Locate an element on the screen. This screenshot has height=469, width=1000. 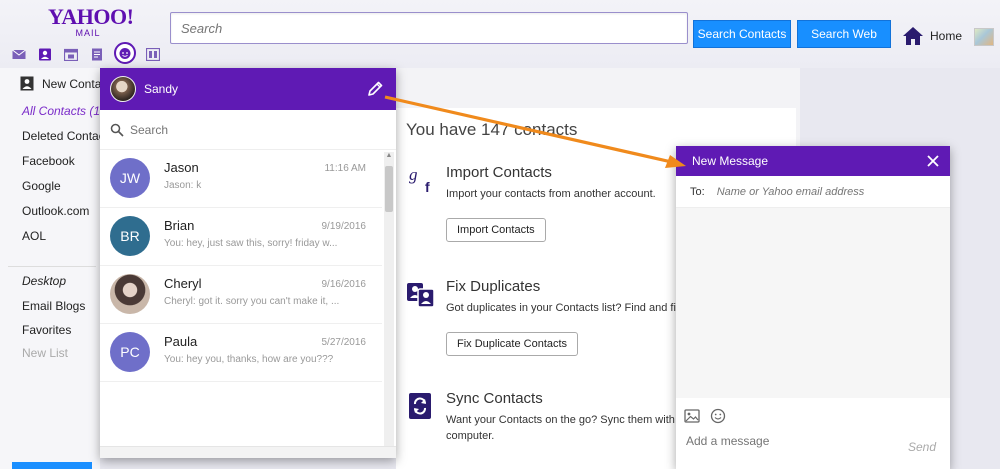
message-date: 5/27/2016 is located at coordinates (344, 342).